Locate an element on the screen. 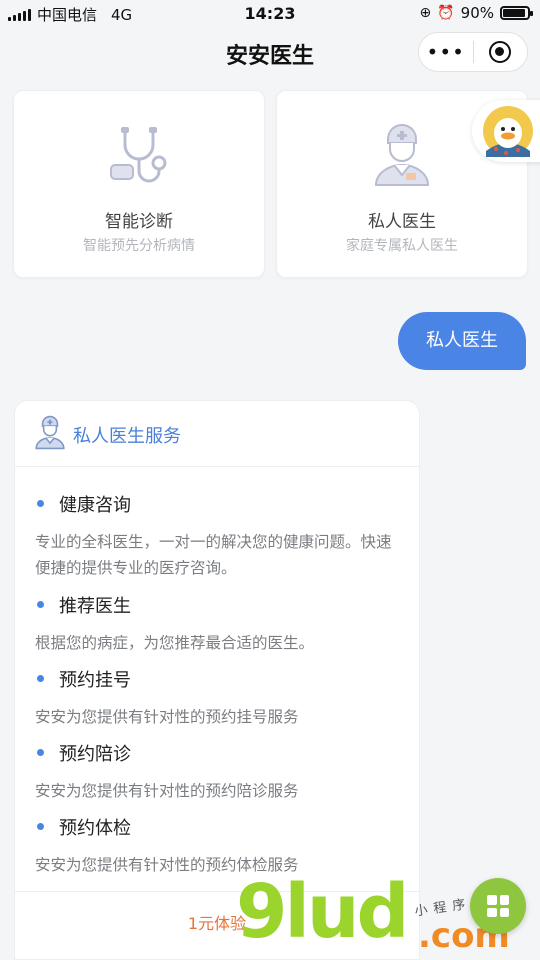  reply-title: 私人医生服务 is located at coordinates (127, 436).